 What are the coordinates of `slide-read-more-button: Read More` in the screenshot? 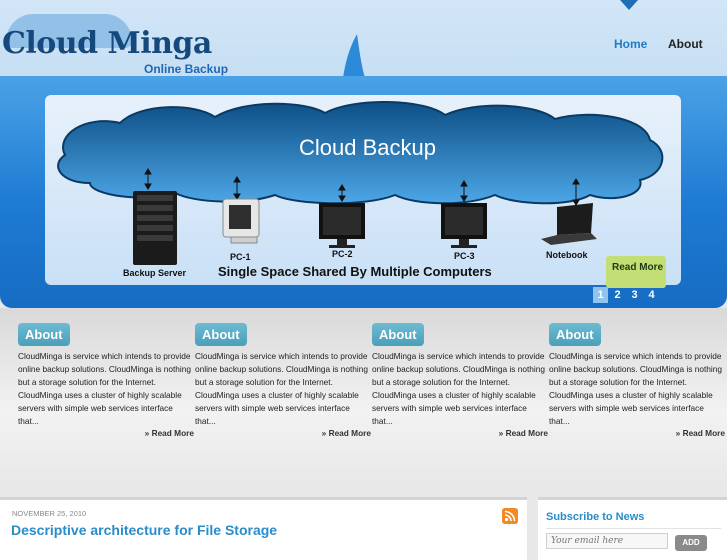 It's located at (636, 272).